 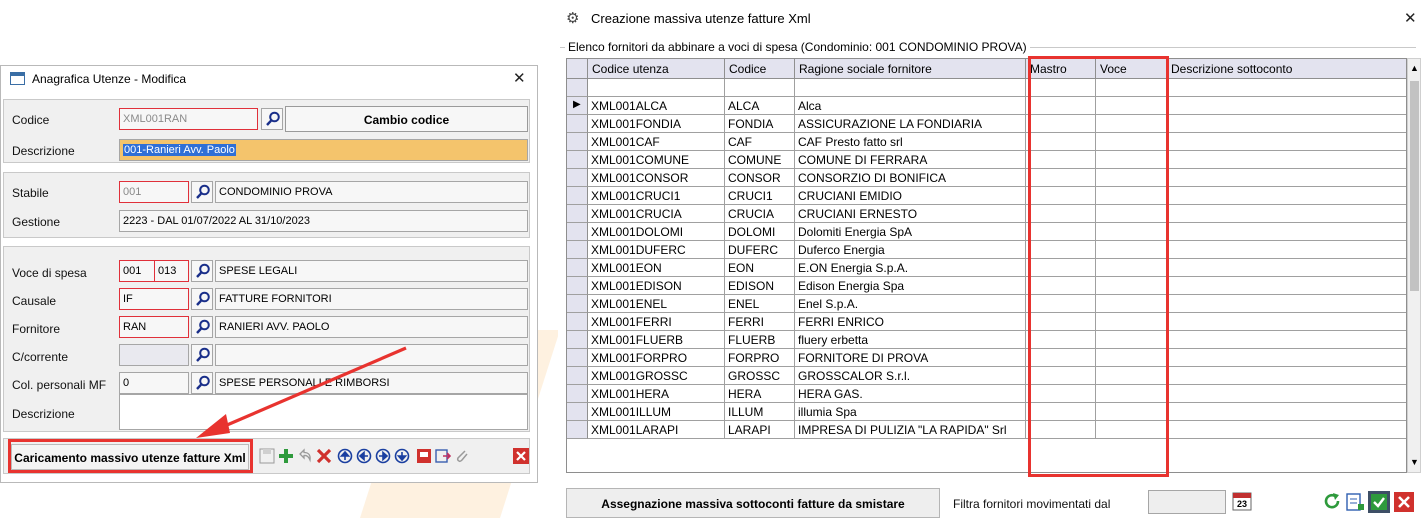 I want to click on grid-cell: FERRI ENRICO, so click(x=910, y=322).